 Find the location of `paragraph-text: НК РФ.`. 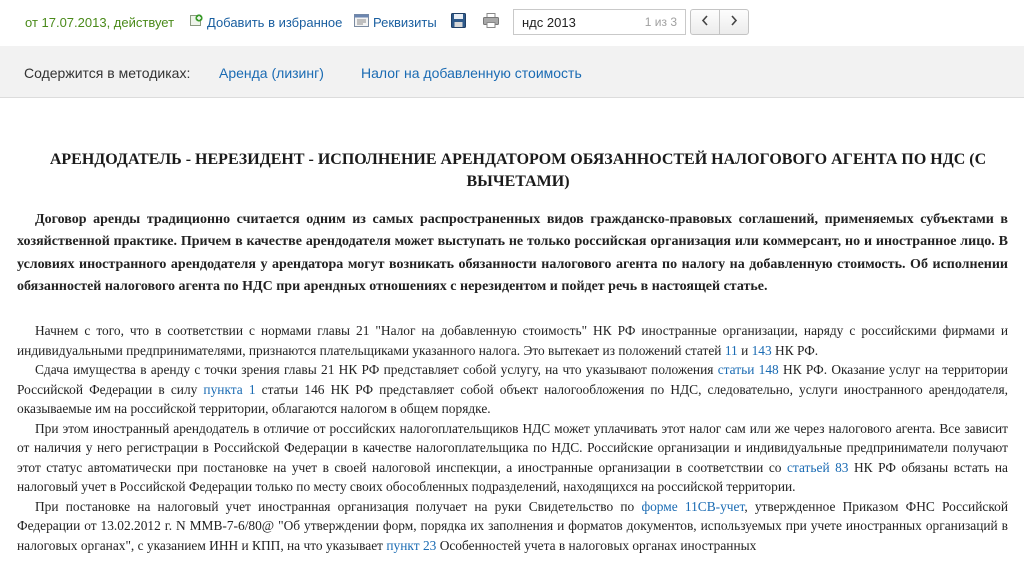

paragraph-text: НК РФ. is located at coordinates (795, 350).